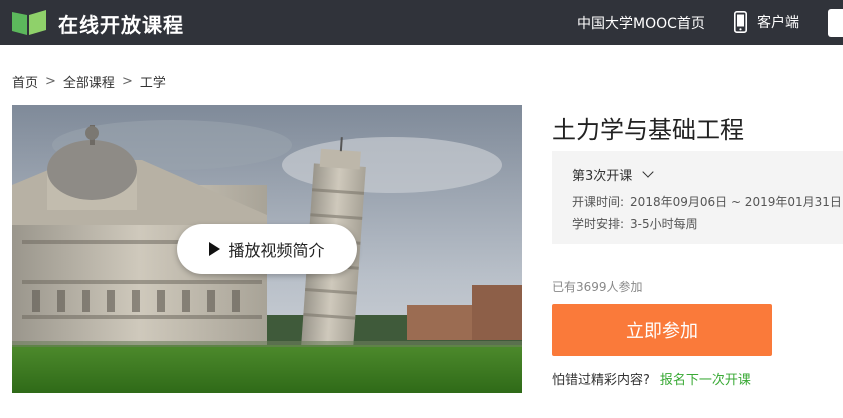 The height and width of the screenshot is (418, 843). Describe the element at coordinates (29, 22) in the screenshot. I see `book-logo-icon` at that location.